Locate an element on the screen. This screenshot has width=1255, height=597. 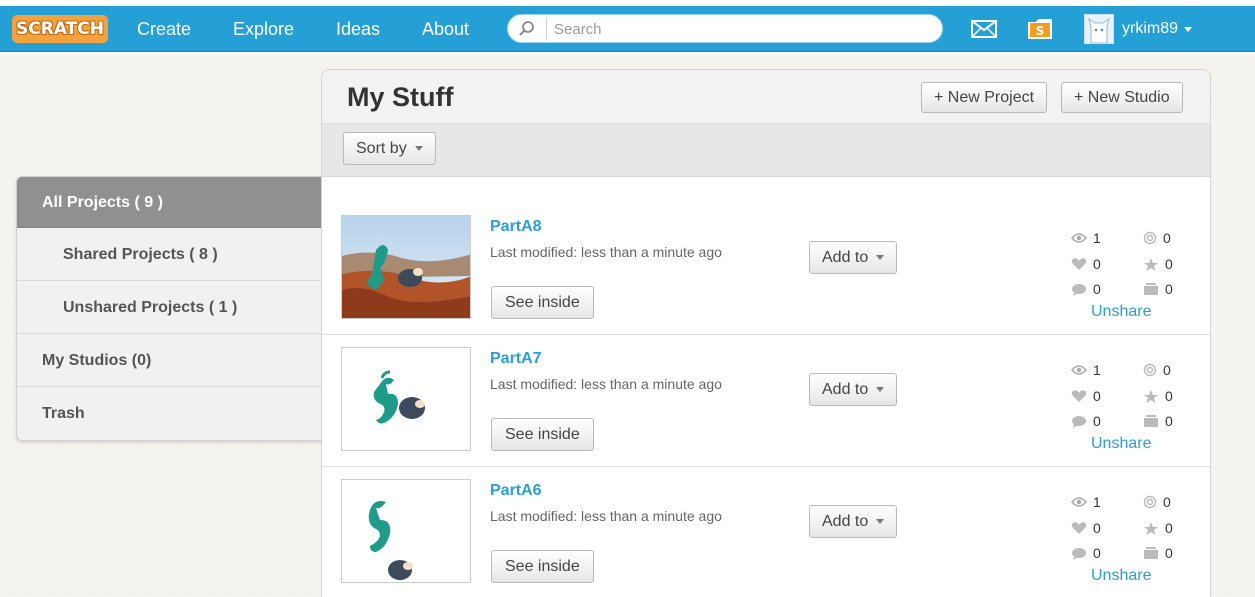
nav-about-link: About is located at coordinates (445, 29).